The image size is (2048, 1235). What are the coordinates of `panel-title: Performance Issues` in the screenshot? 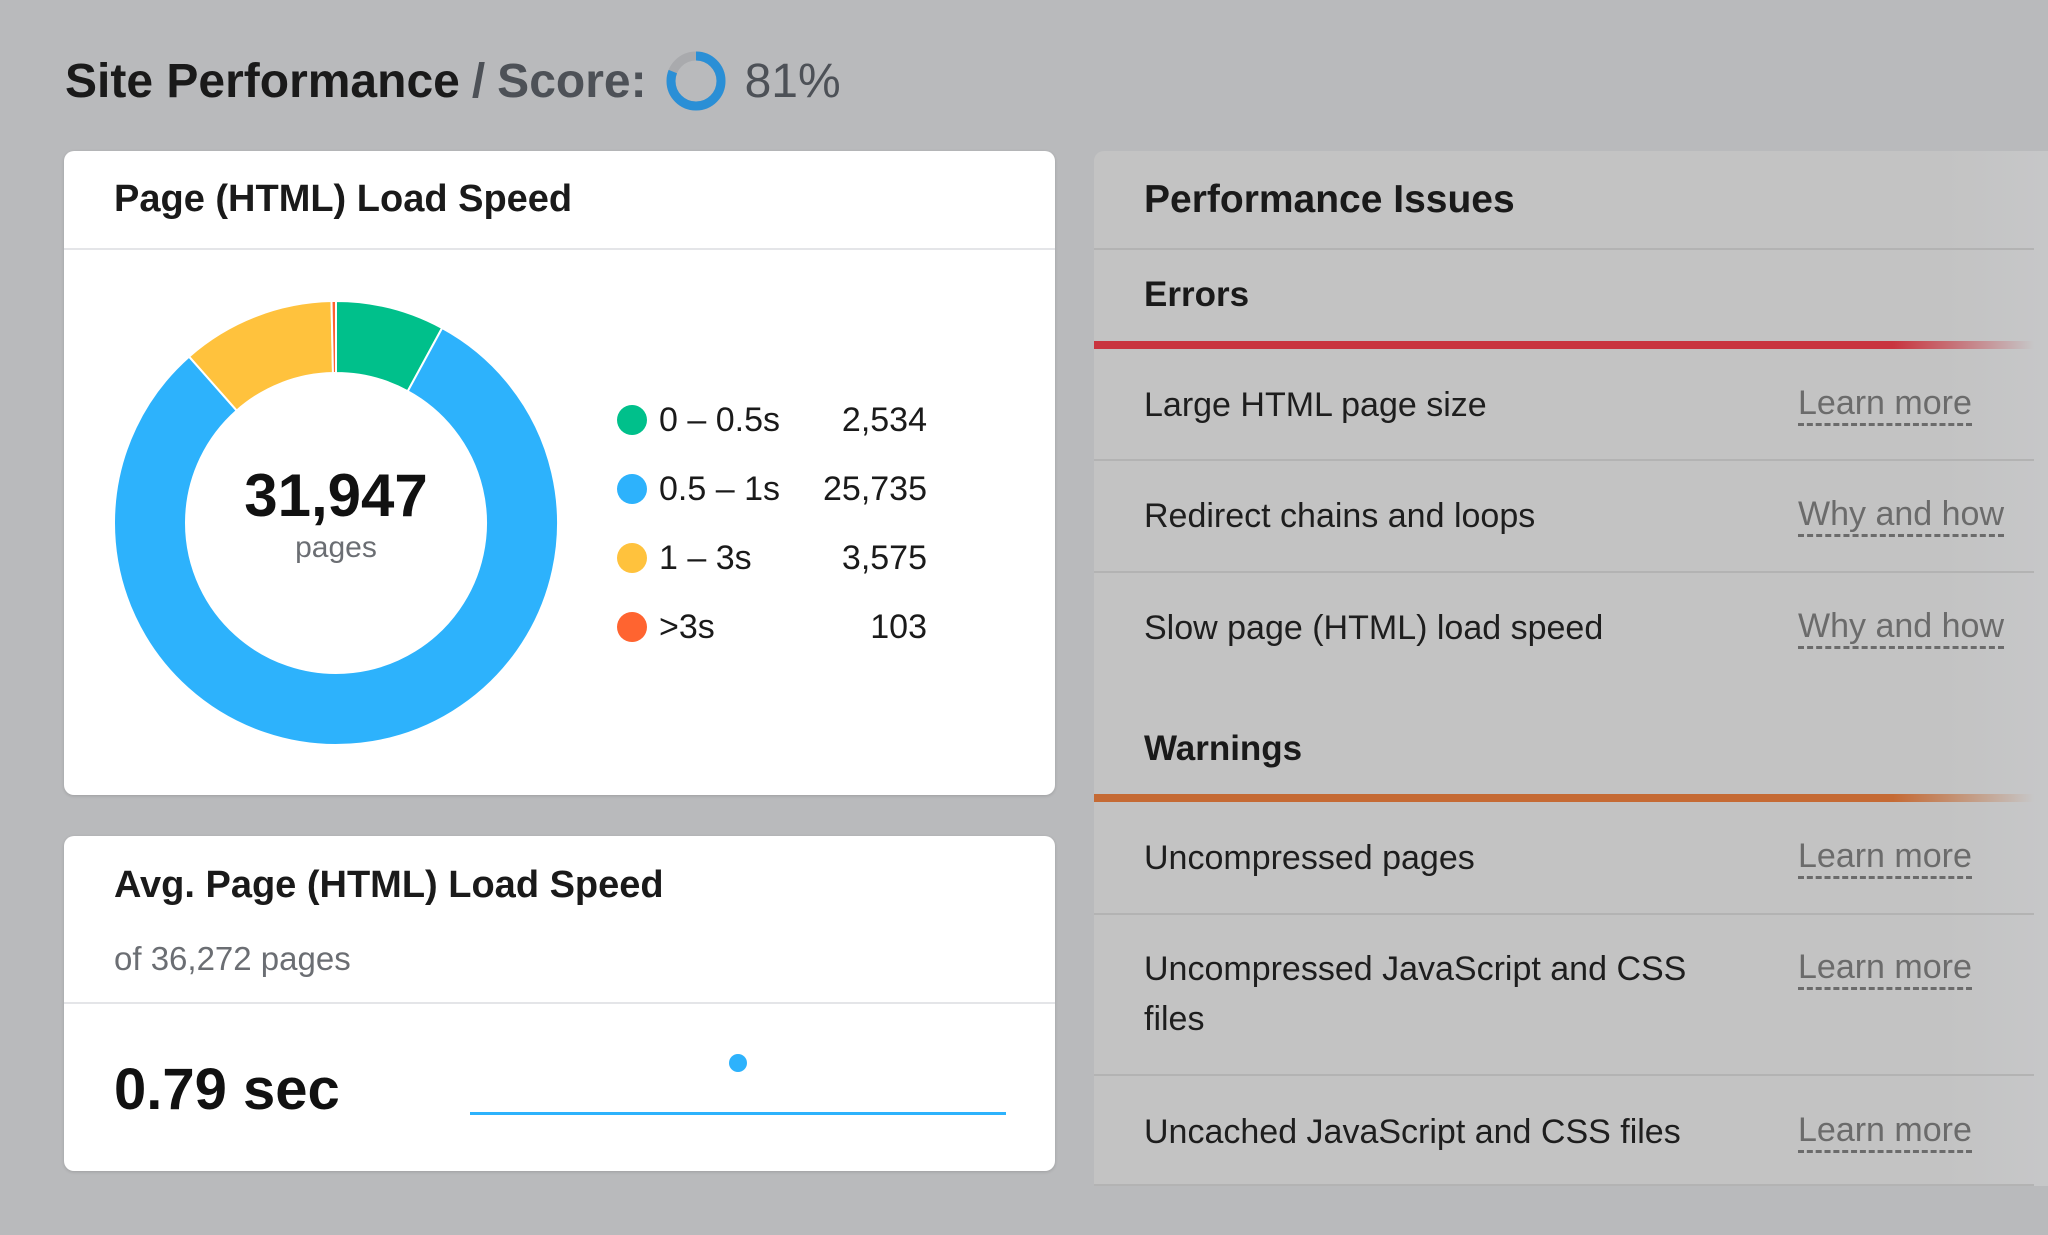 It's located at (1329, 199).